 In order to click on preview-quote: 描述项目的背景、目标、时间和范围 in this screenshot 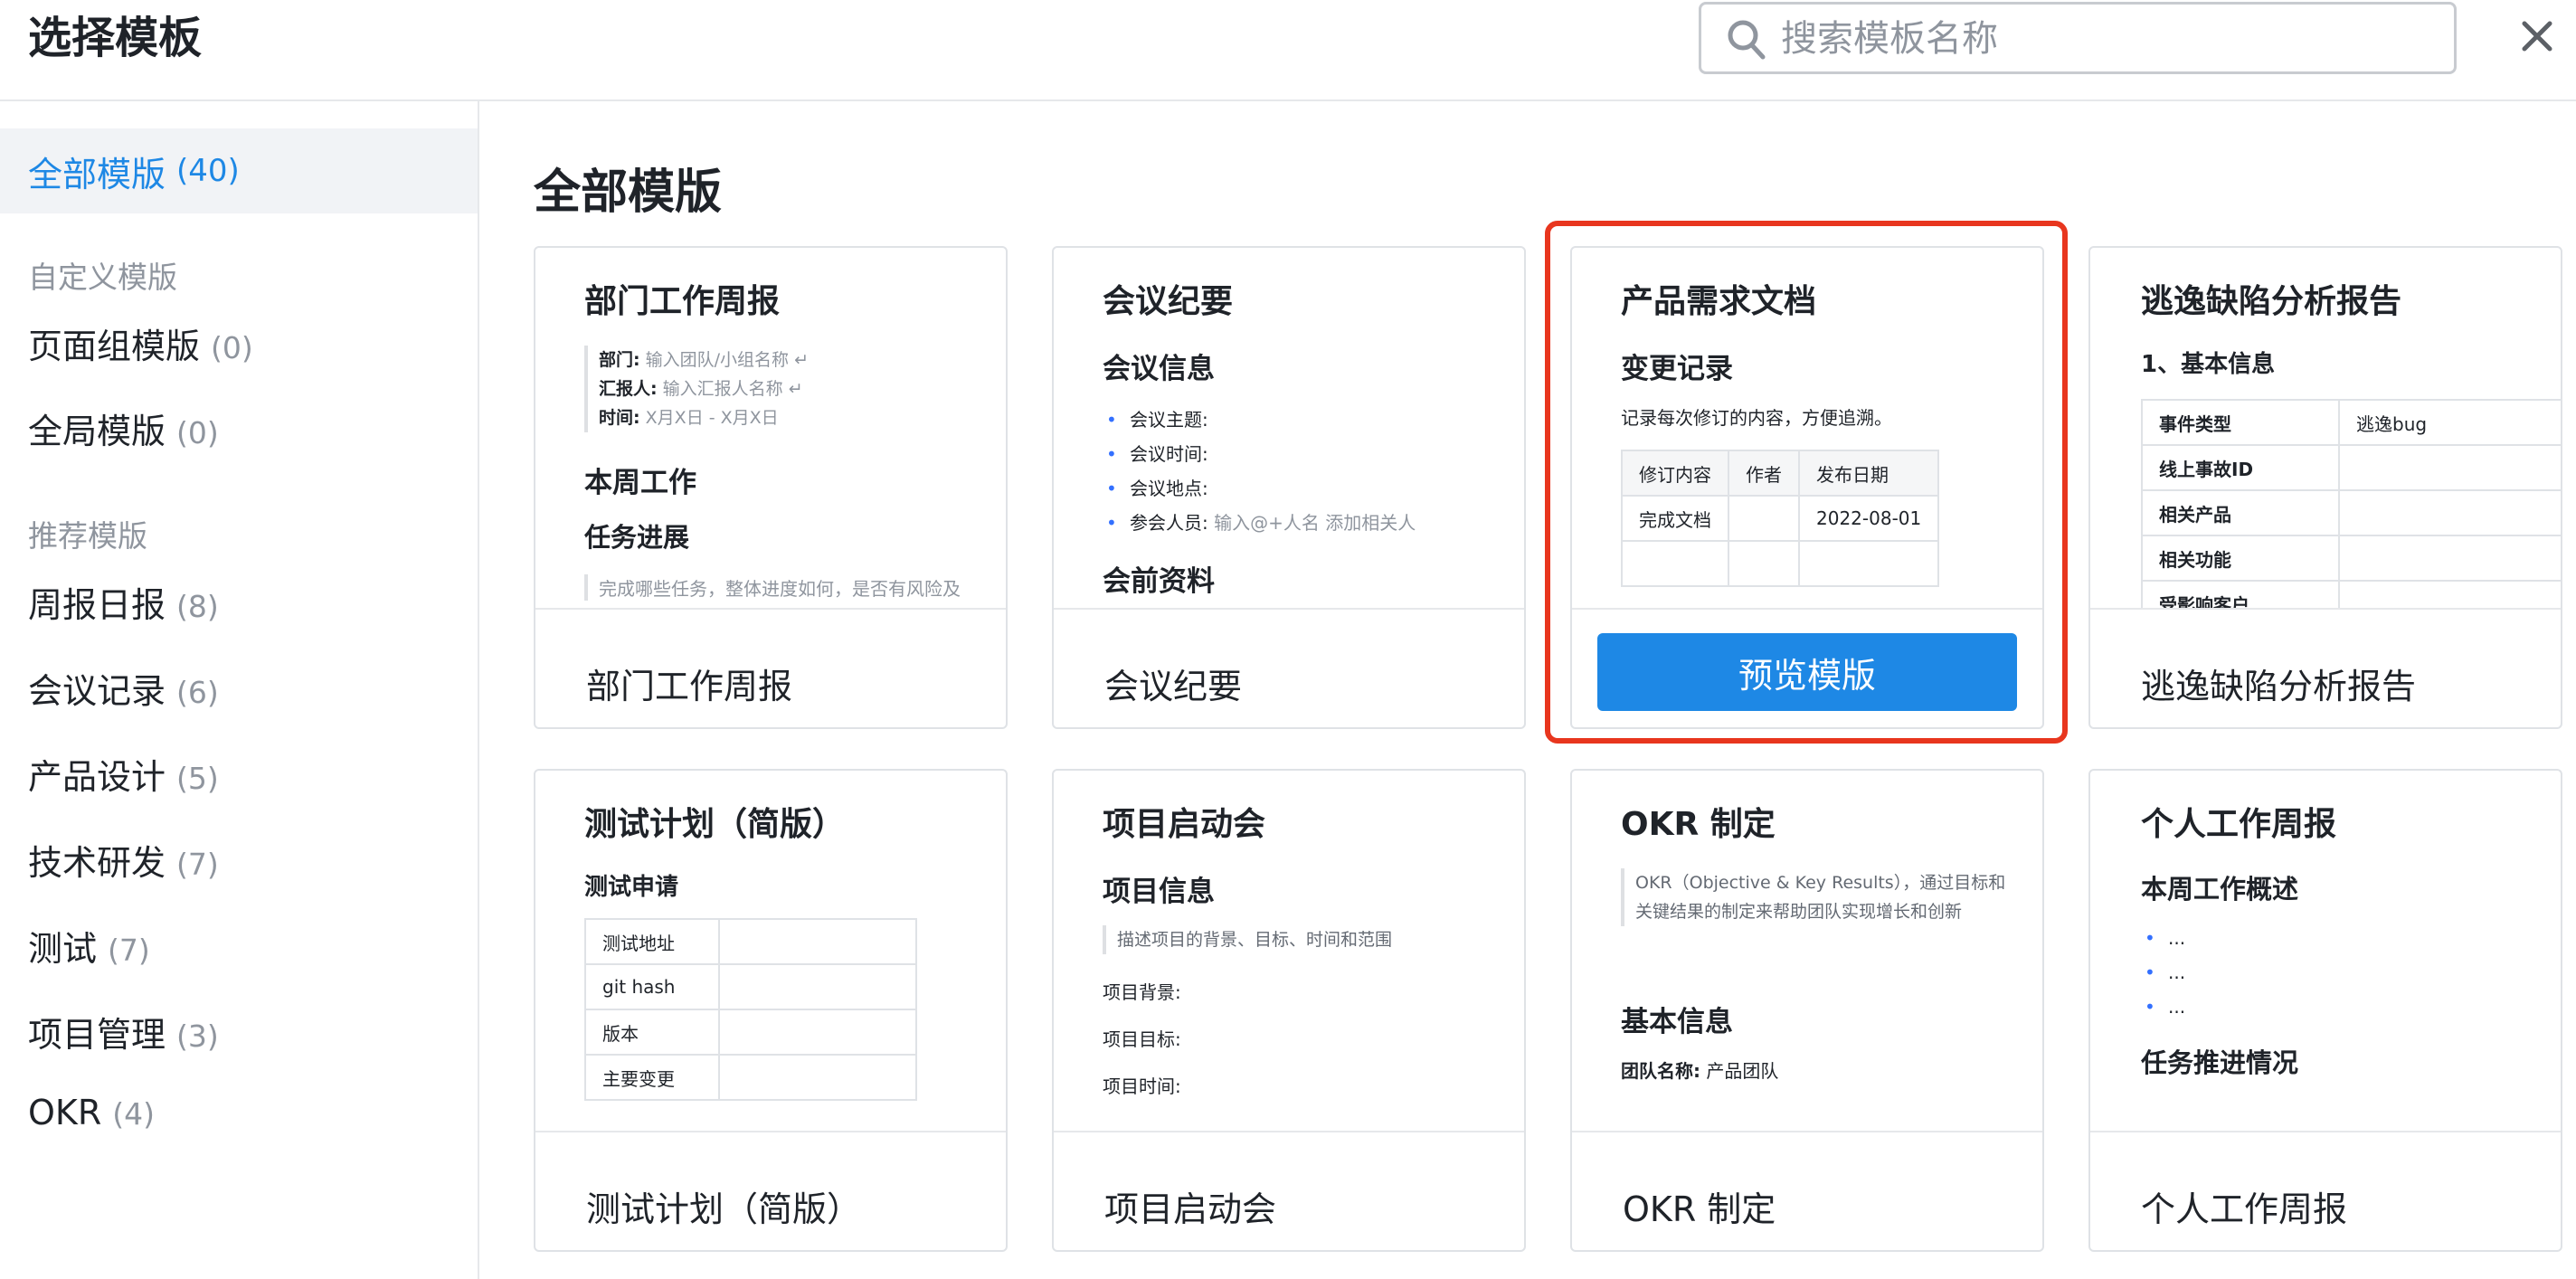, I will do `click(1302, 939)`.